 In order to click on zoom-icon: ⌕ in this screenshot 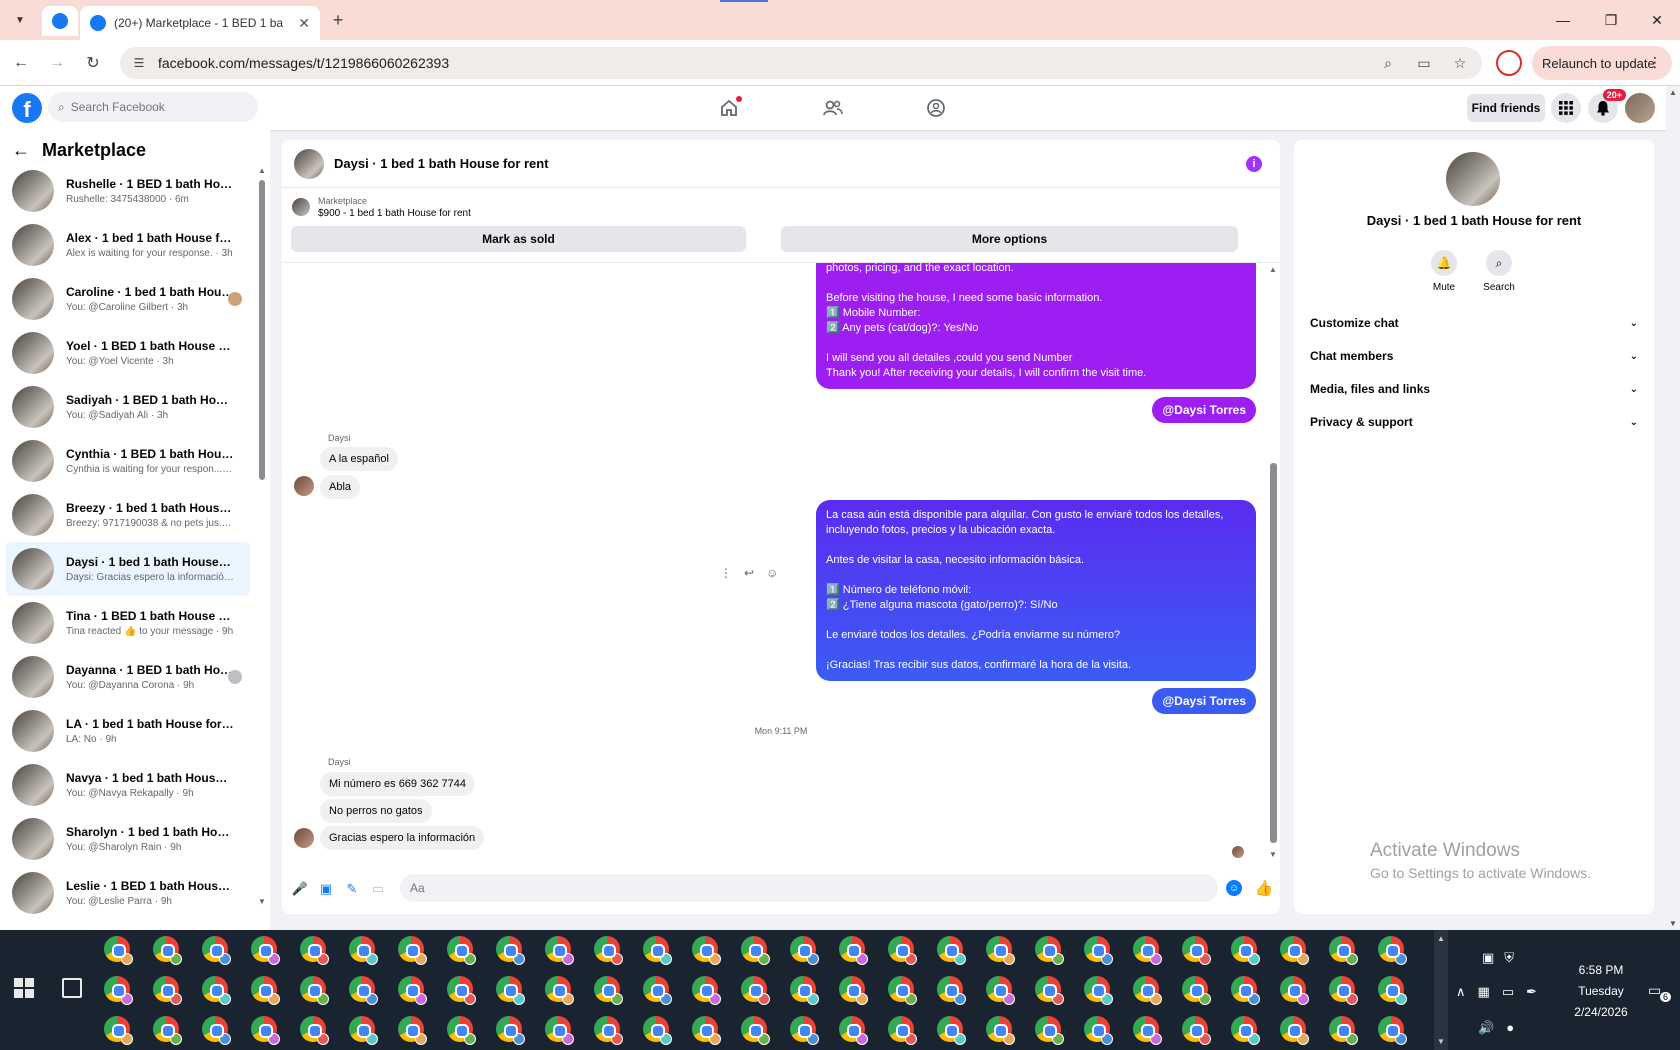, I will do `click(1388, 63)`.